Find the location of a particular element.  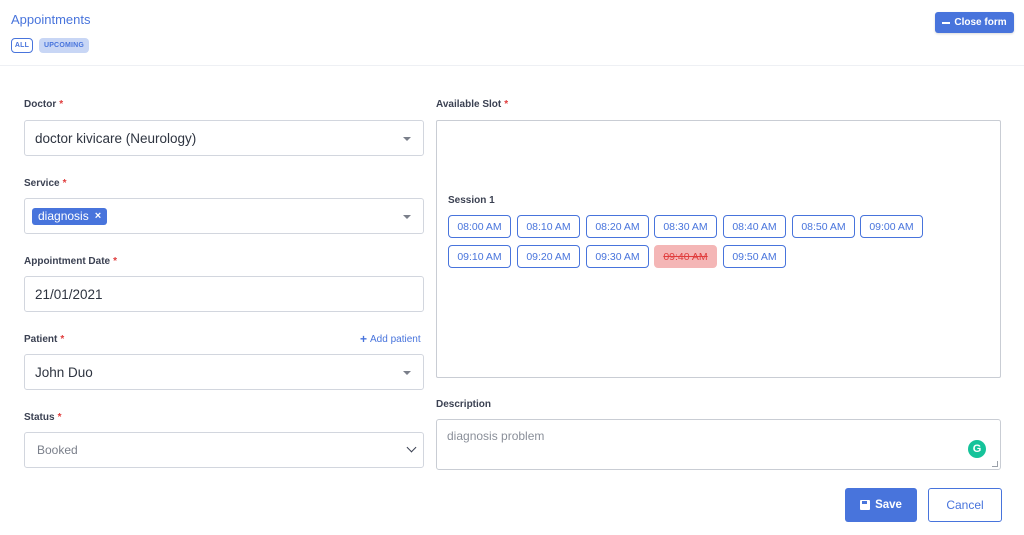

chevron-down-icon is located at coordinates (411, 447).